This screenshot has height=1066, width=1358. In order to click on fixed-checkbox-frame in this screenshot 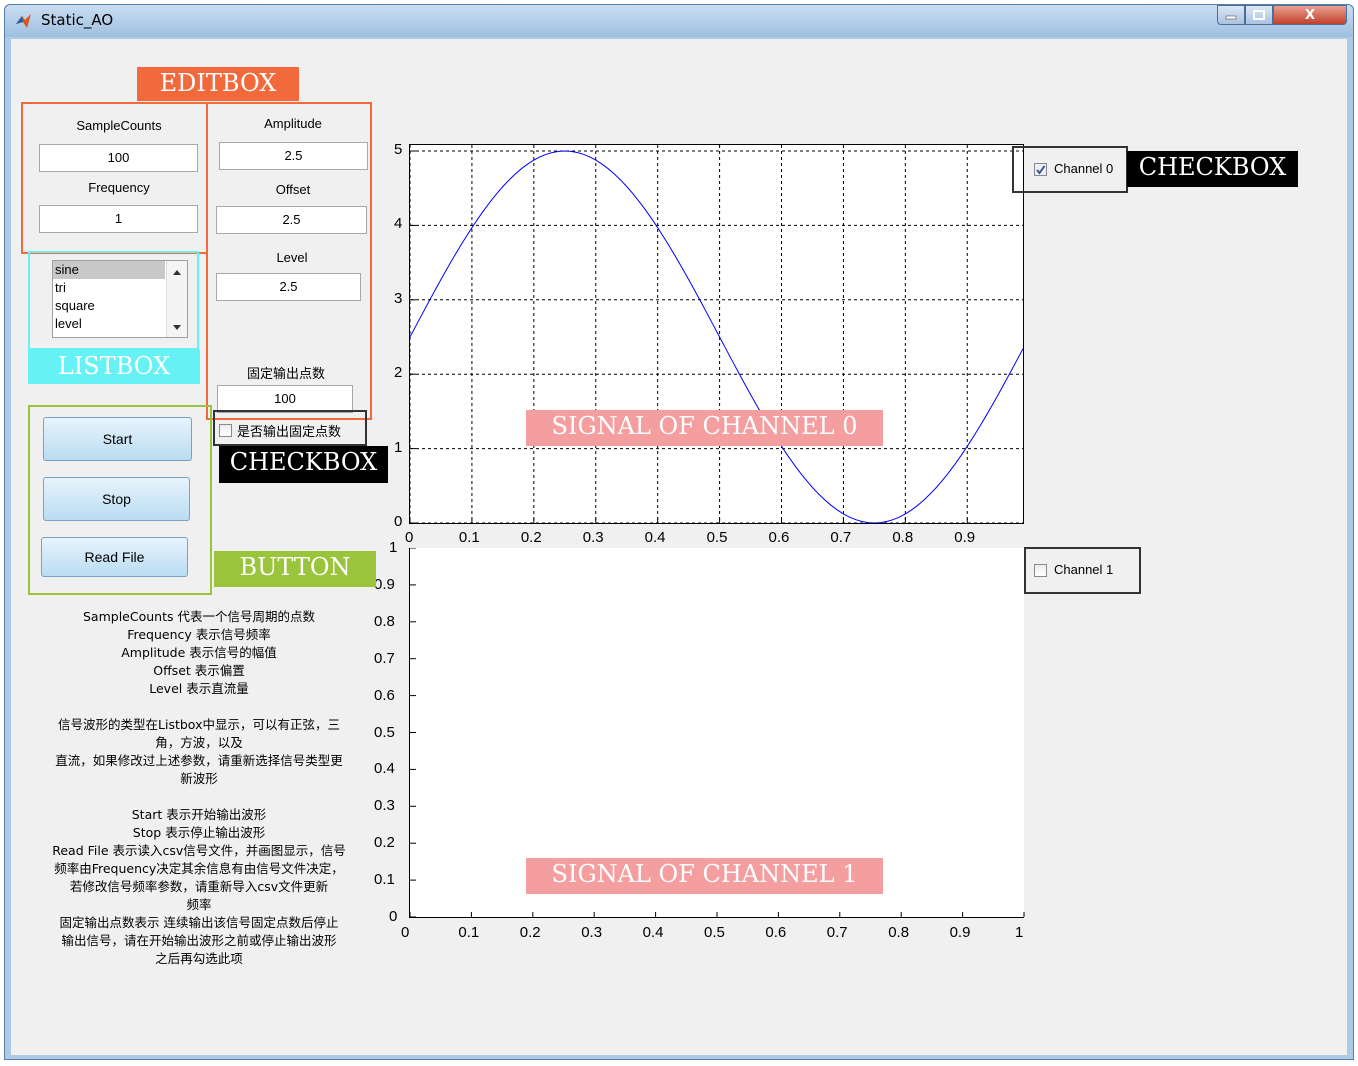, I will do `click(290, 428)`.